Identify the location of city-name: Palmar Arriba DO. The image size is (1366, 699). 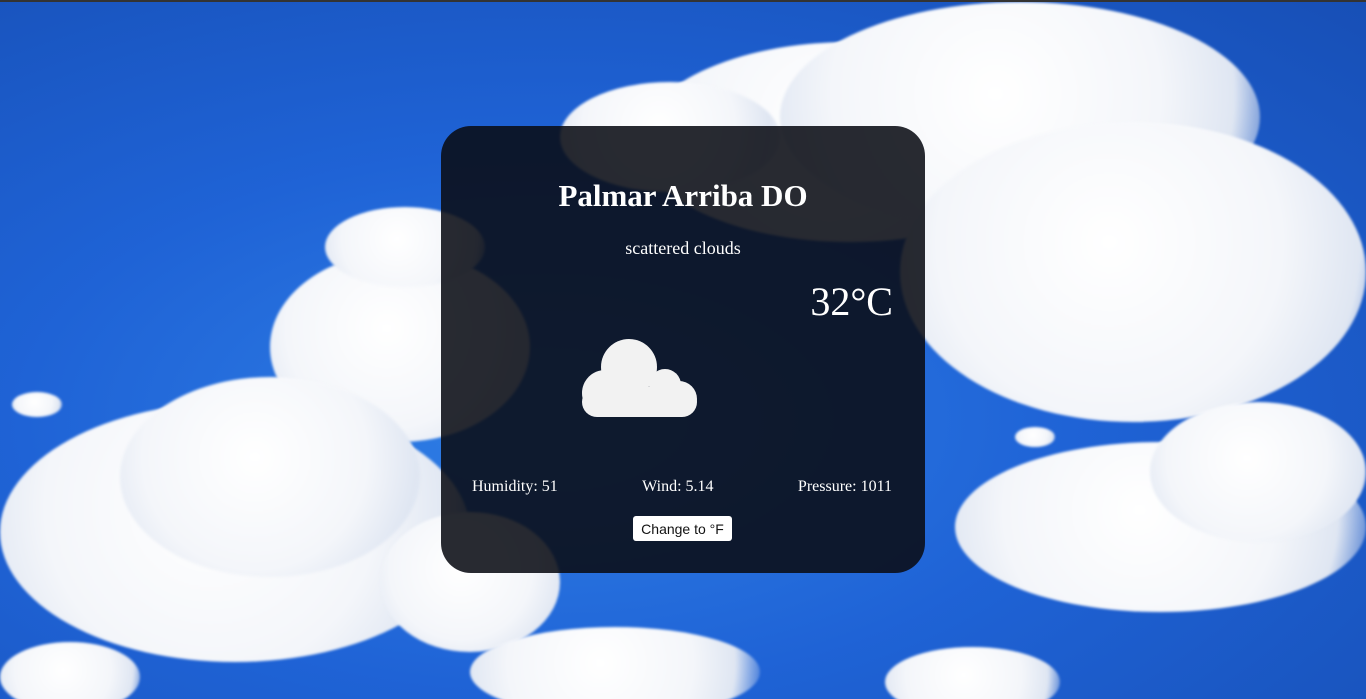
(683, 195).